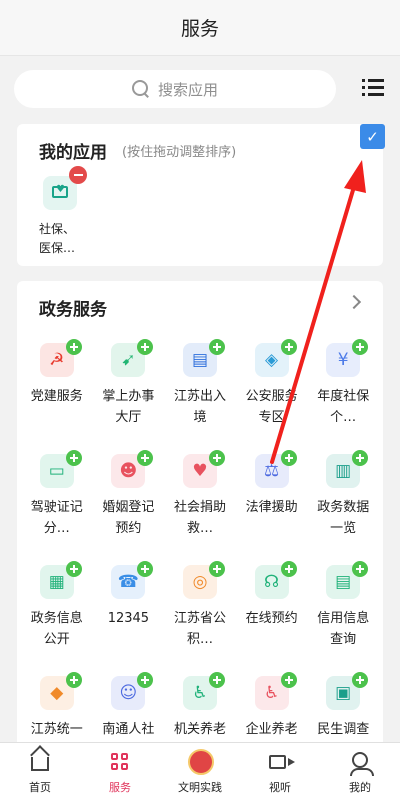 This screenshot has width=400, height=800. Describe the element at coordinates (271, 407) in the screenshot. I see `gov-service-label: 公安服务专区` at that location.